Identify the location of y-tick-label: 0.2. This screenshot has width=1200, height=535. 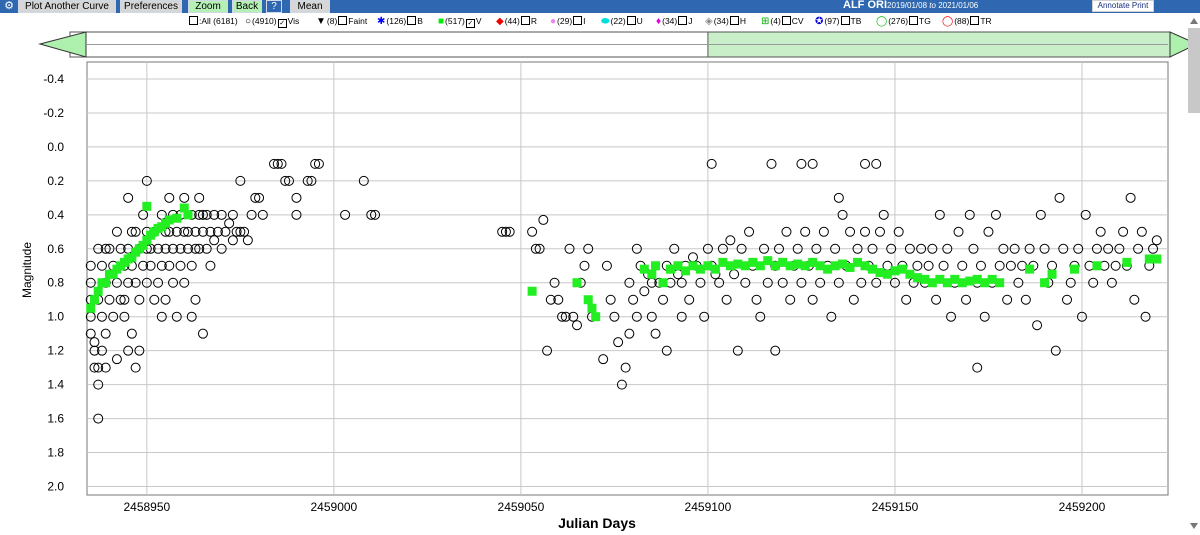
(55, 181).